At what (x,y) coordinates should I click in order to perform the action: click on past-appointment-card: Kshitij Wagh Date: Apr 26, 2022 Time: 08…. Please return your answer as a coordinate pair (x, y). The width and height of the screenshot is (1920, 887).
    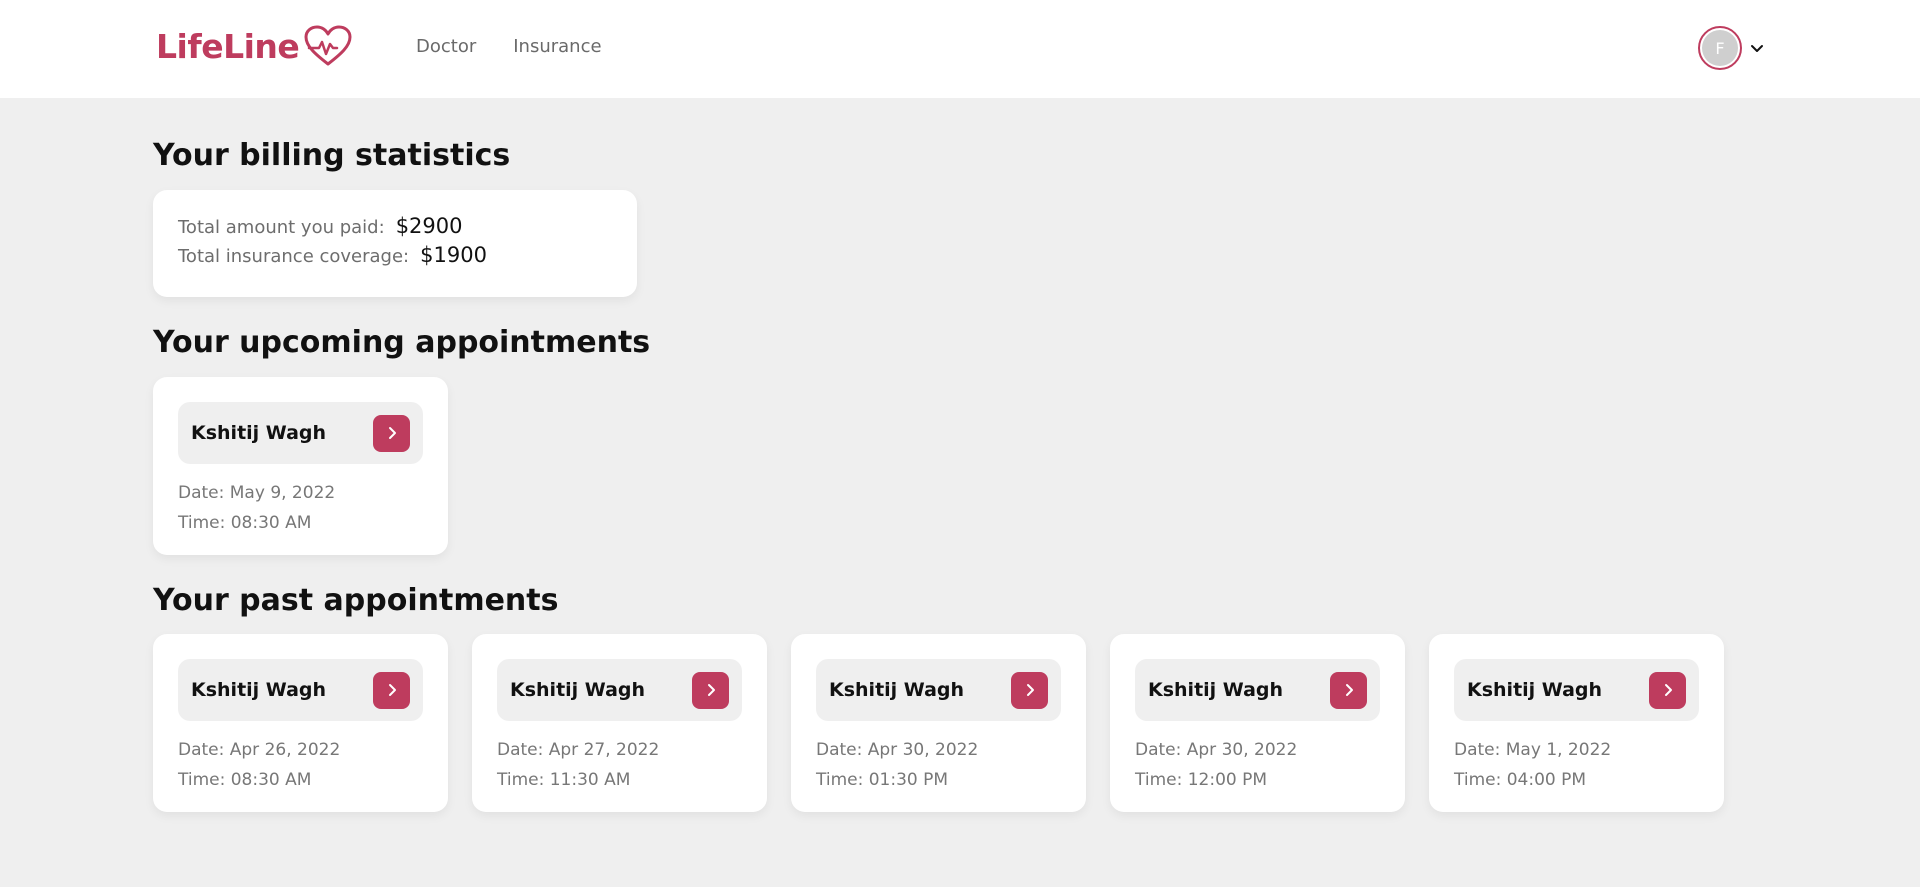
    Looking at the image, I should click on (300, 723).